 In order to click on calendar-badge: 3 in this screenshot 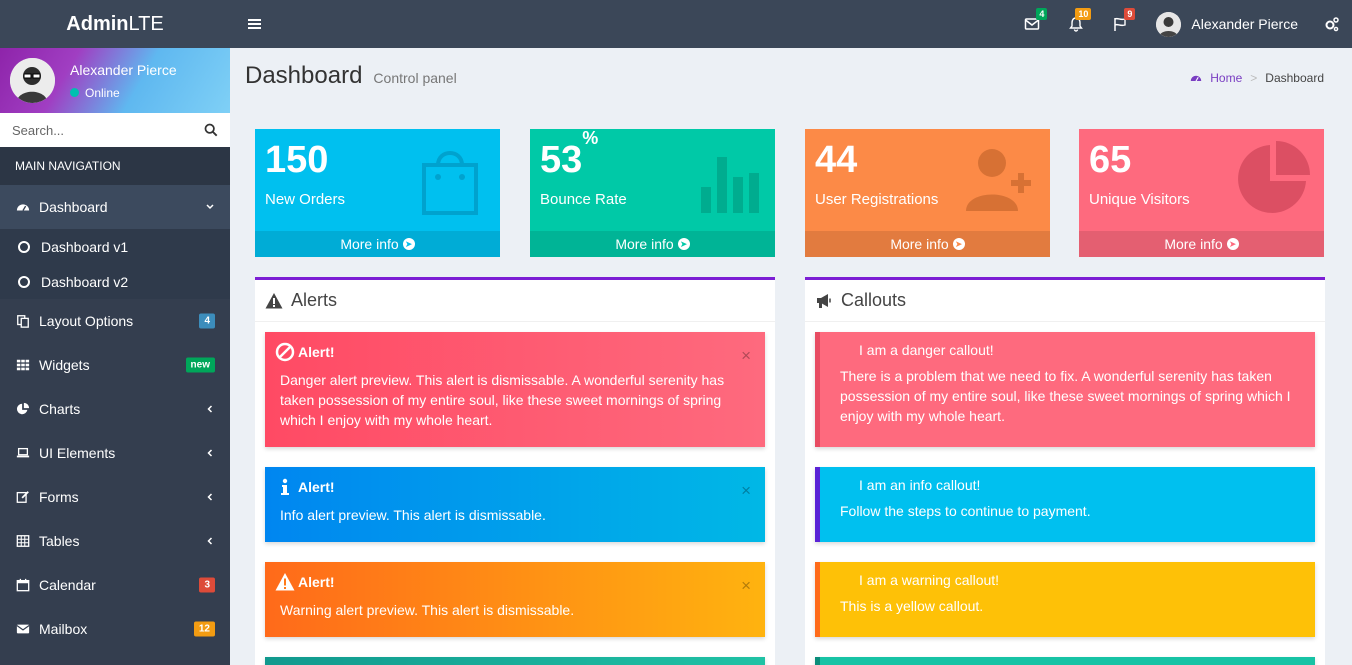, I will do `click(207, 585)`.